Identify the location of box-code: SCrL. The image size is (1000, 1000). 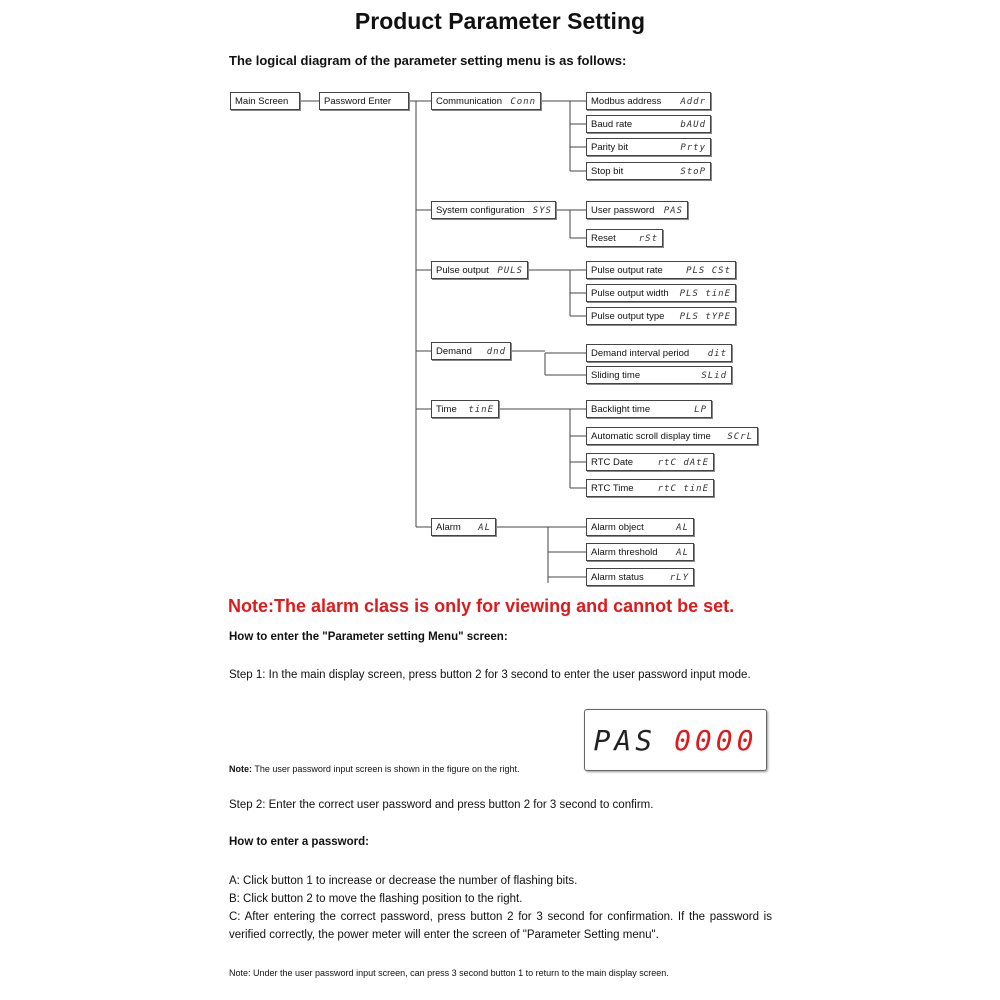
(740, 437).